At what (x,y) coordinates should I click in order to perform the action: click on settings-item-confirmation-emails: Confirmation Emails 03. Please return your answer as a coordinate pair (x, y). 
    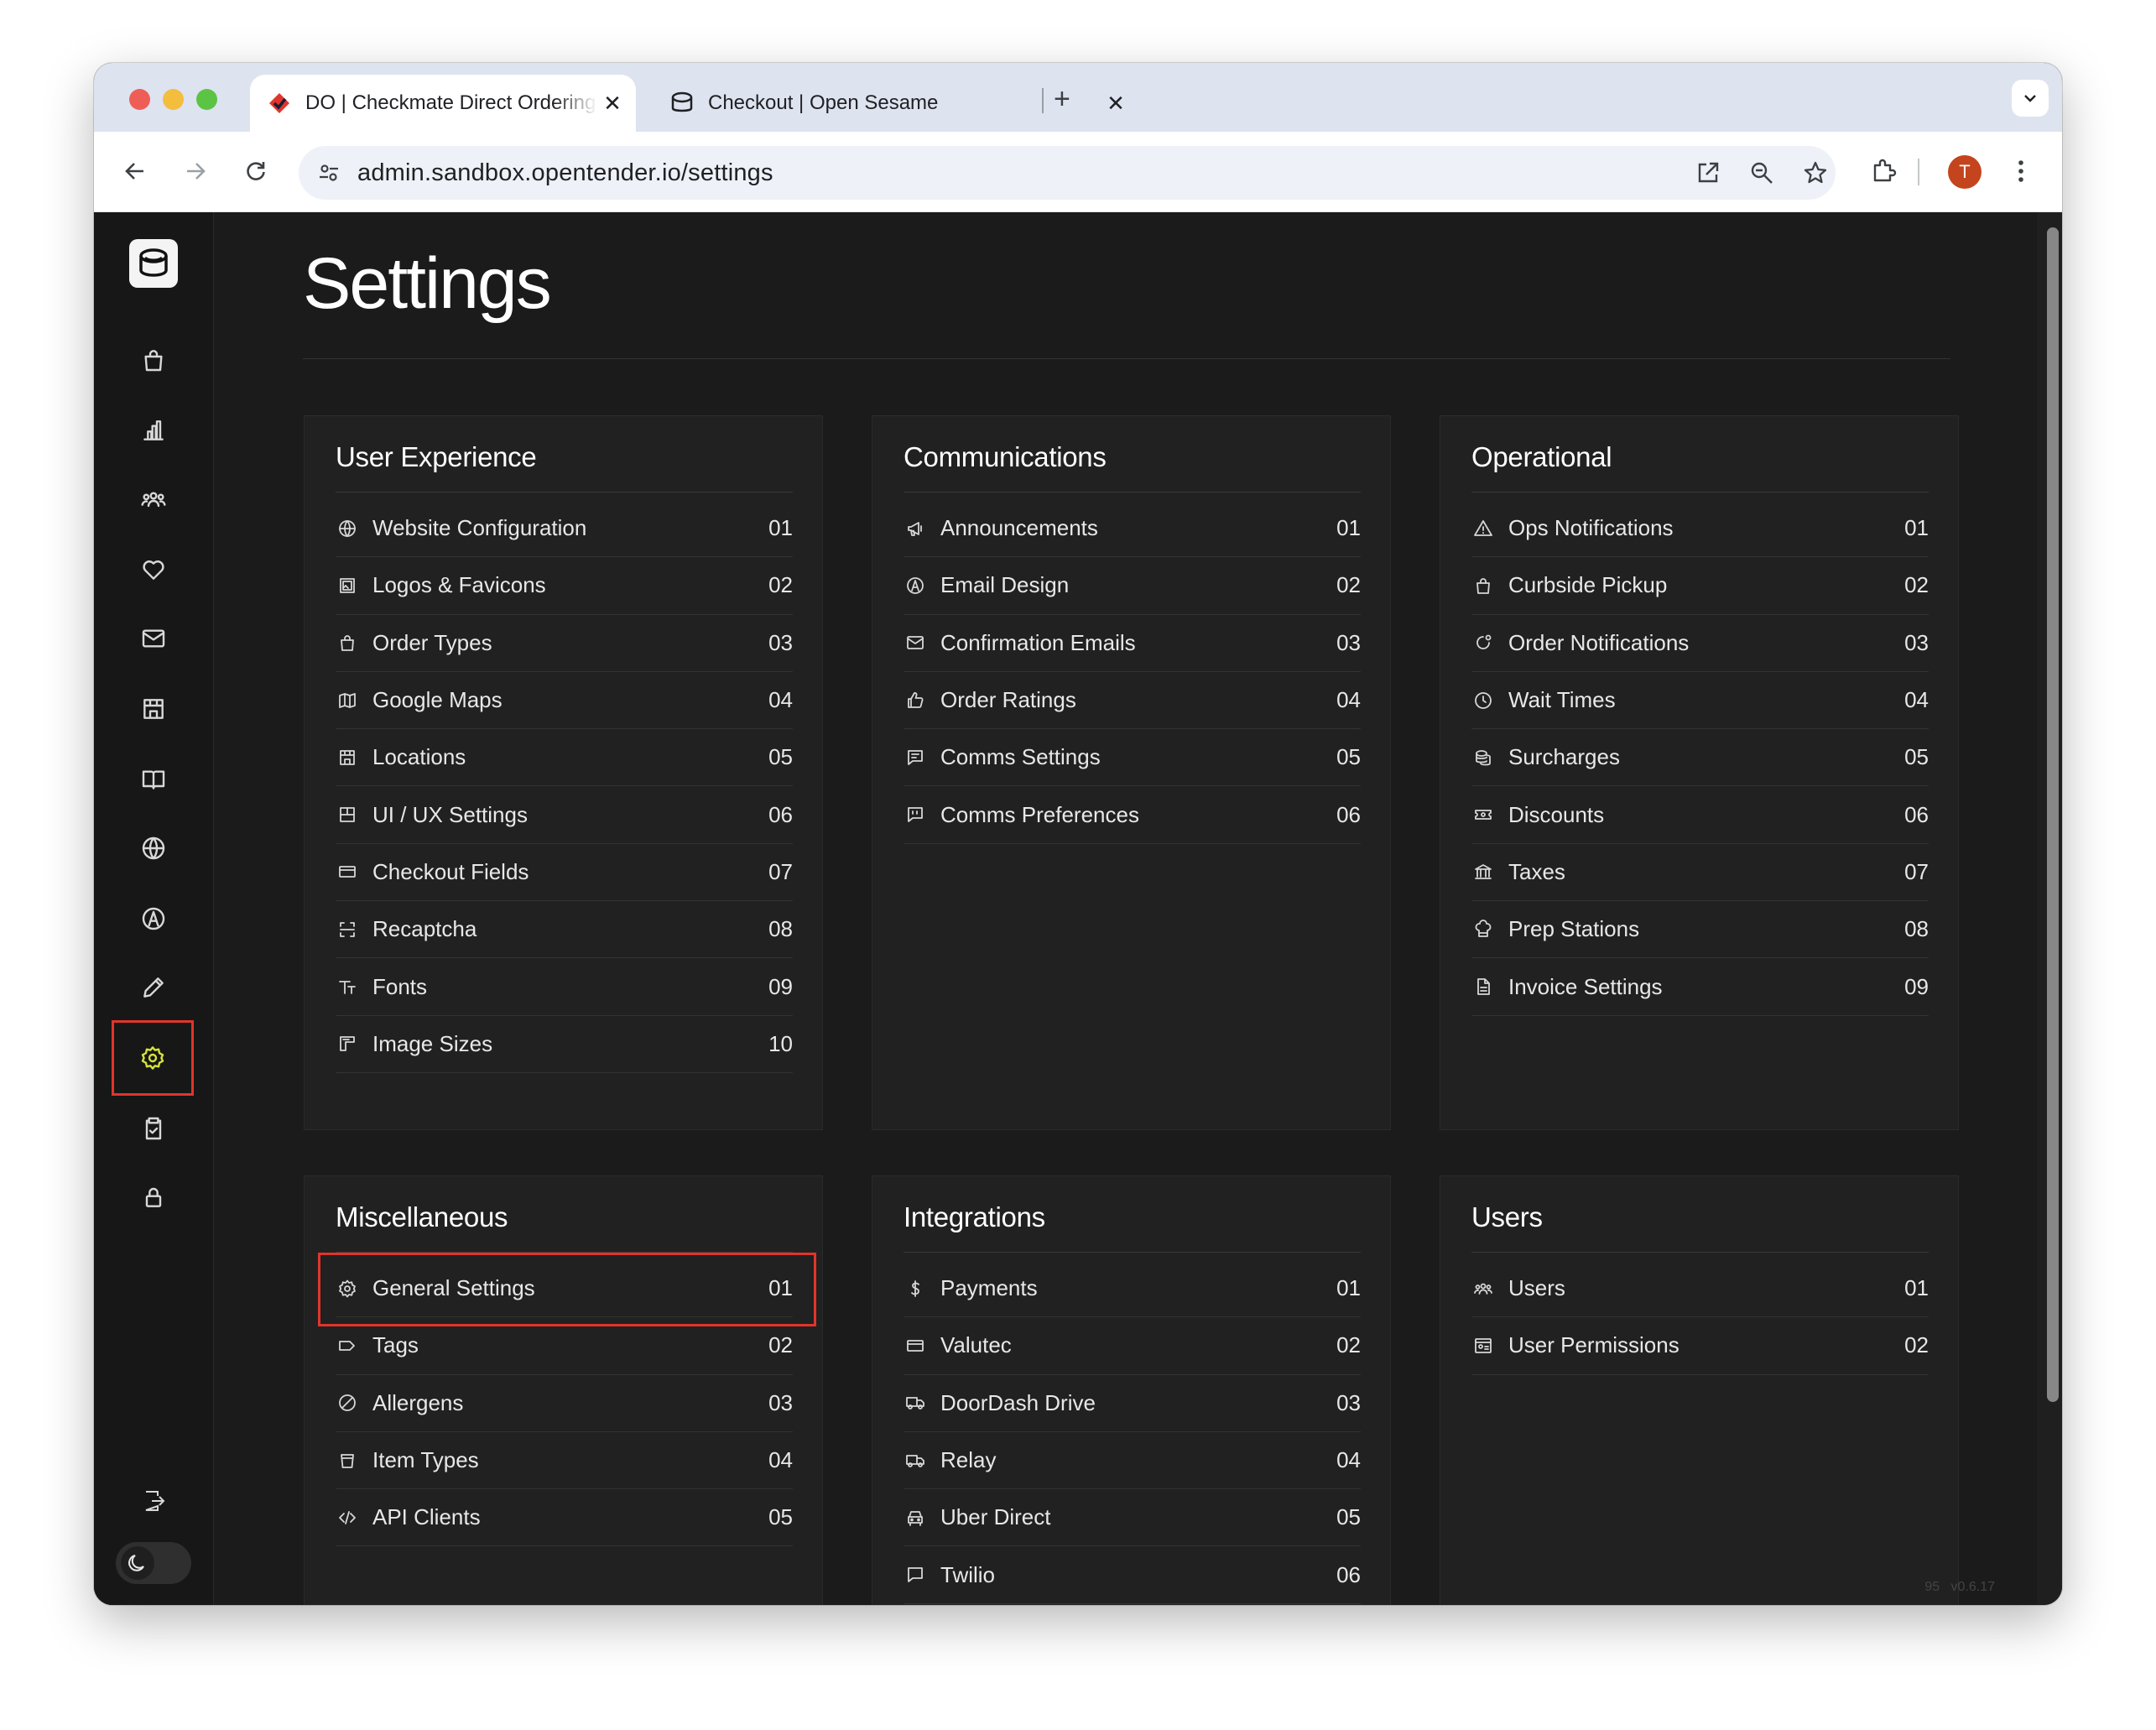
    Looking at the image, I should click on (1132, 644).